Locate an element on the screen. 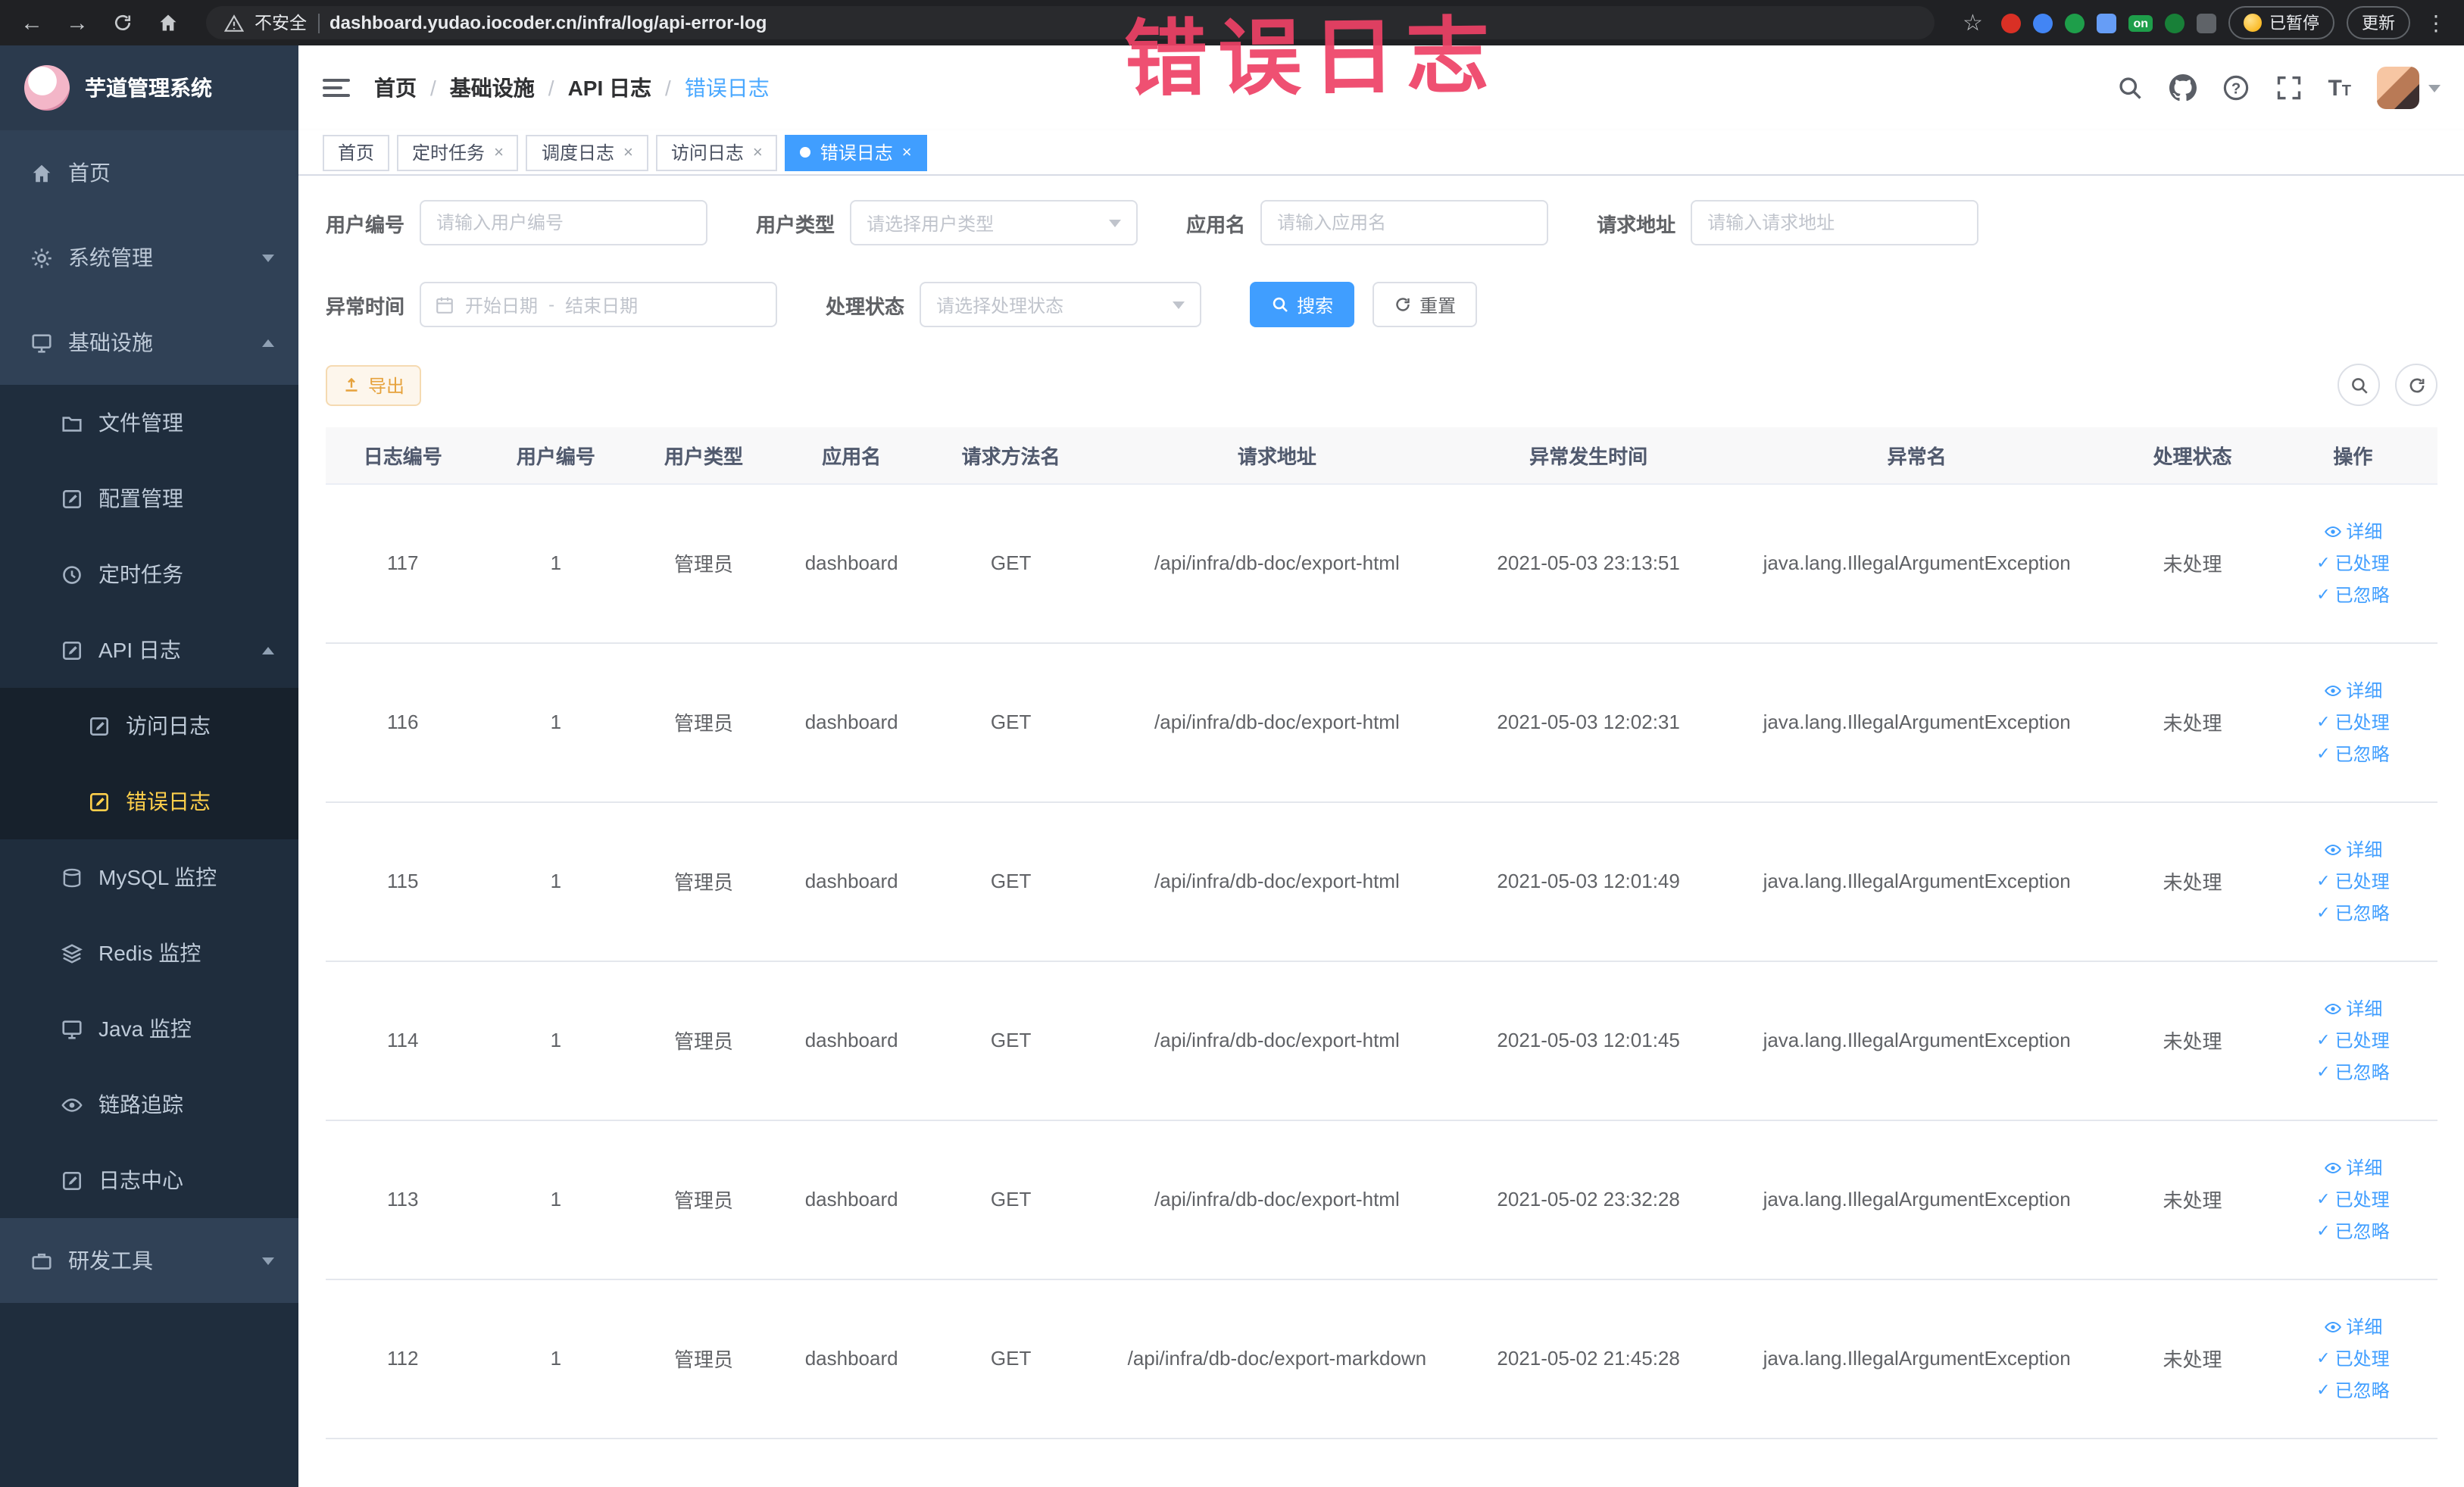 The image size is (2464, 1487). sidebar-item-label: 系统管理 is located at coordinates (110, 257).